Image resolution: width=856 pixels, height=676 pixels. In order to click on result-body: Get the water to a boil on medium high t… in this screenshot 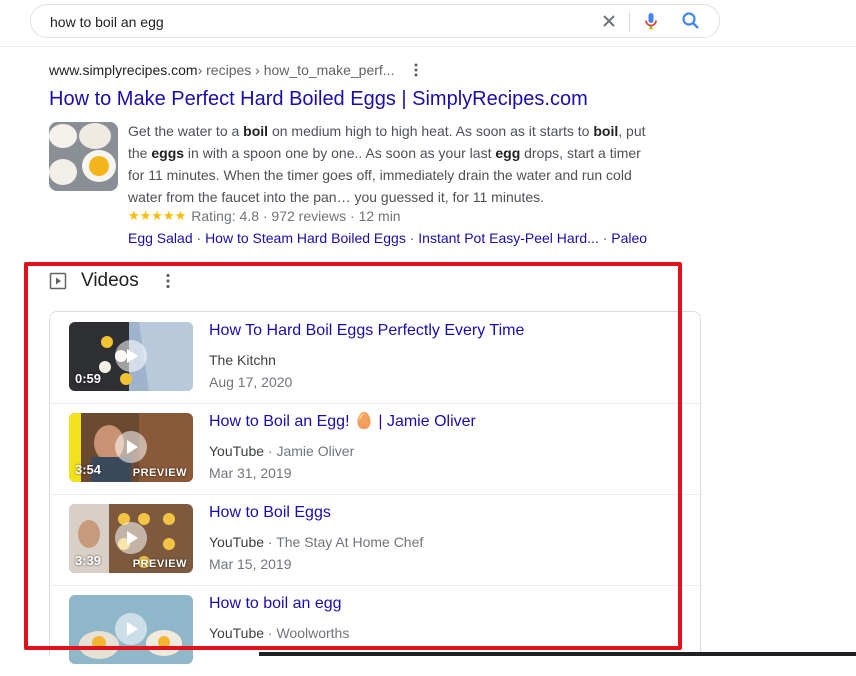, I will do `click(369, 183)`.